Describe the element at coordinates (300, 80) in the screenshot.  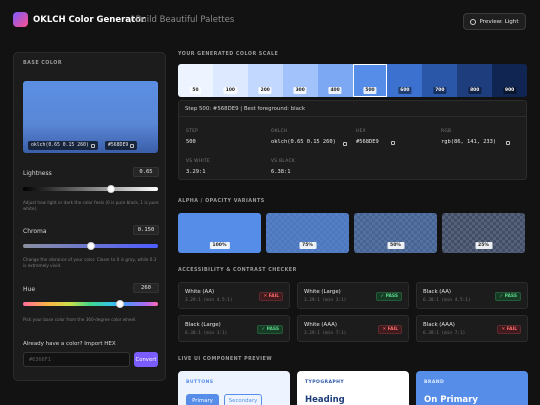
I see `scale-swatch: 300` at that location.